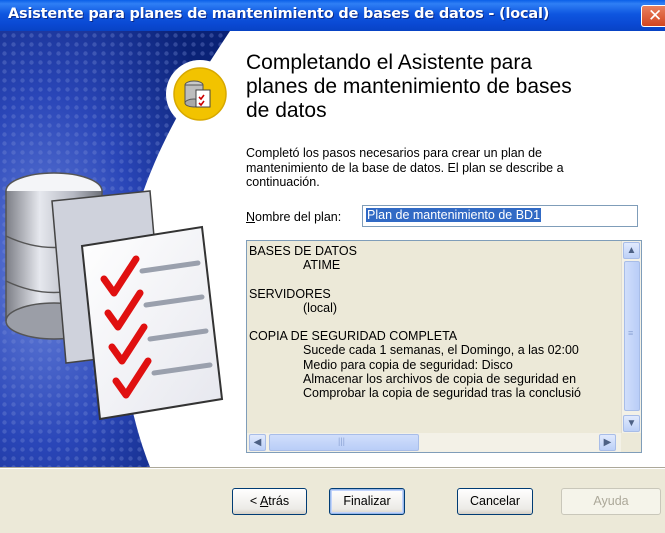 This screenshot has height=533, width=665. What do you see at coordinates (290, 293) in the screenshot?
I see `summary-line: SERVIDORES` at bounding box center [290, 293].